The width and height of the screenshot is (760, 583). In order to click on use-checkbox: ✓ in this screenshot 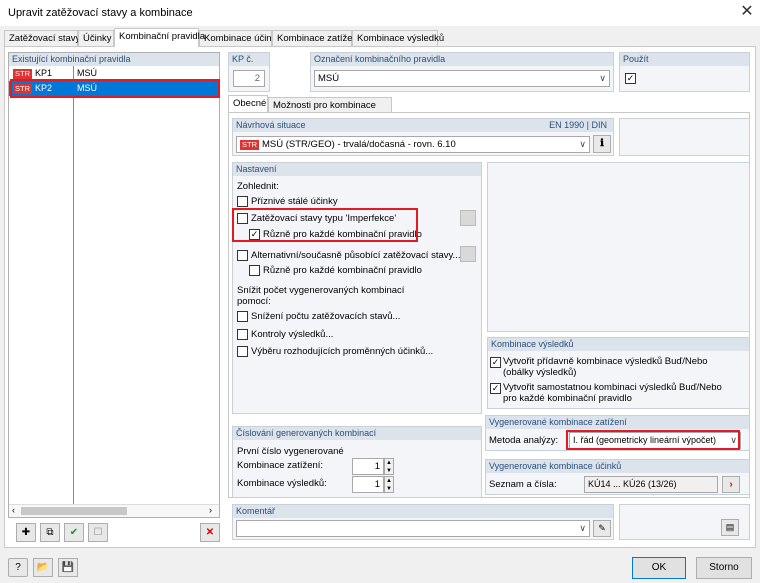, I will do `click(630, 78)`.